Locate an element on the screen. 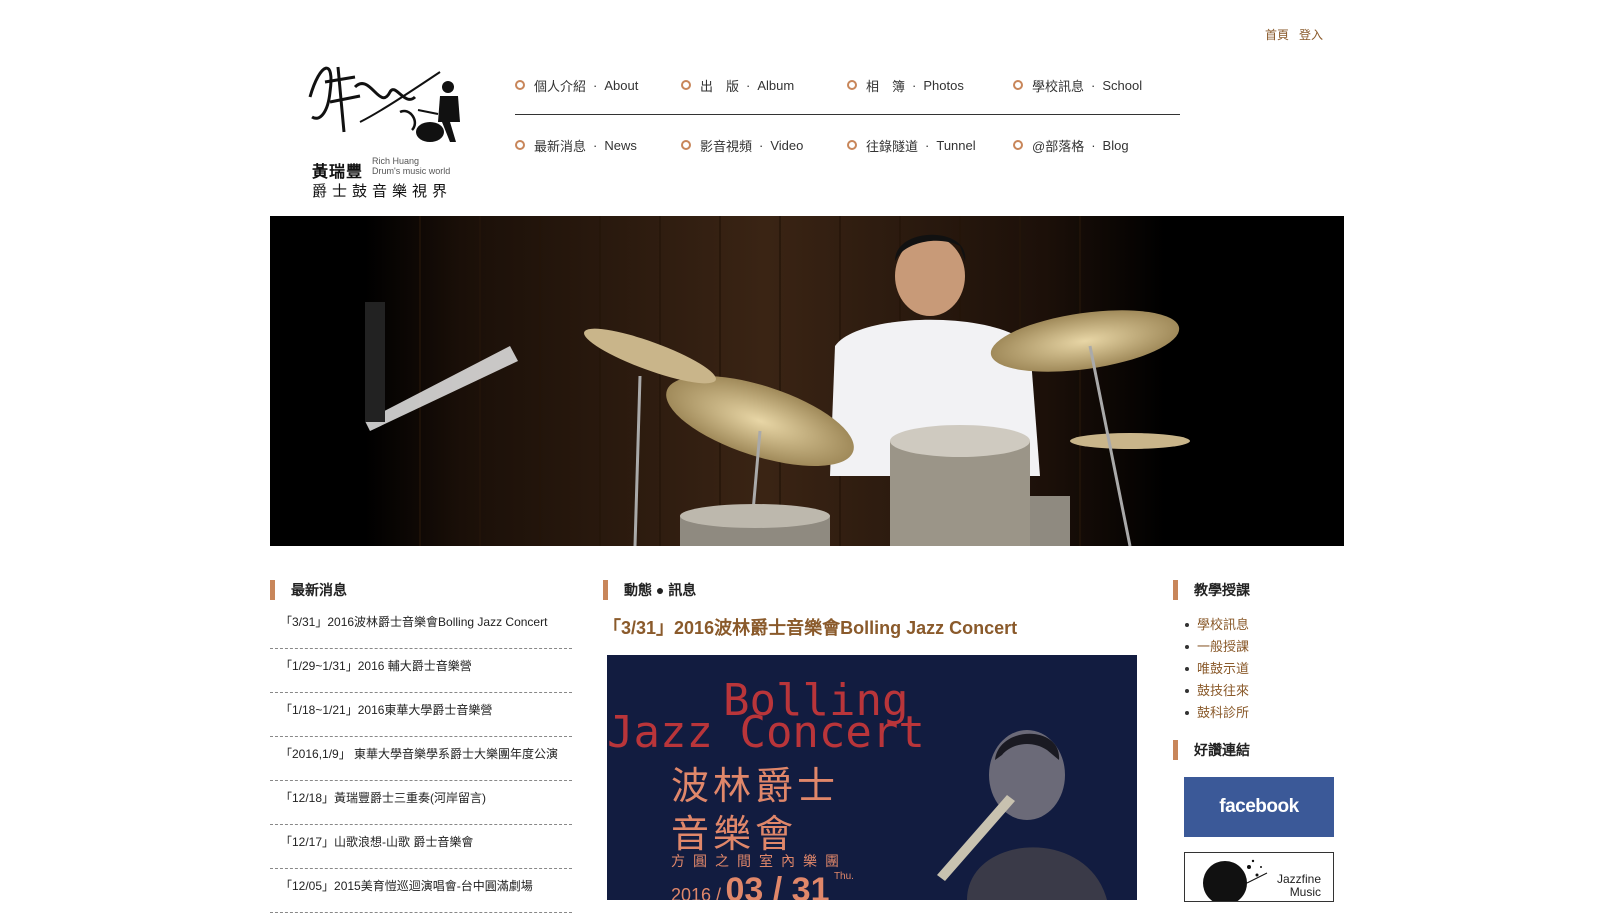 The image size is (1600, 913). home-link: 首頁 is located at coordinates (1277, 35).